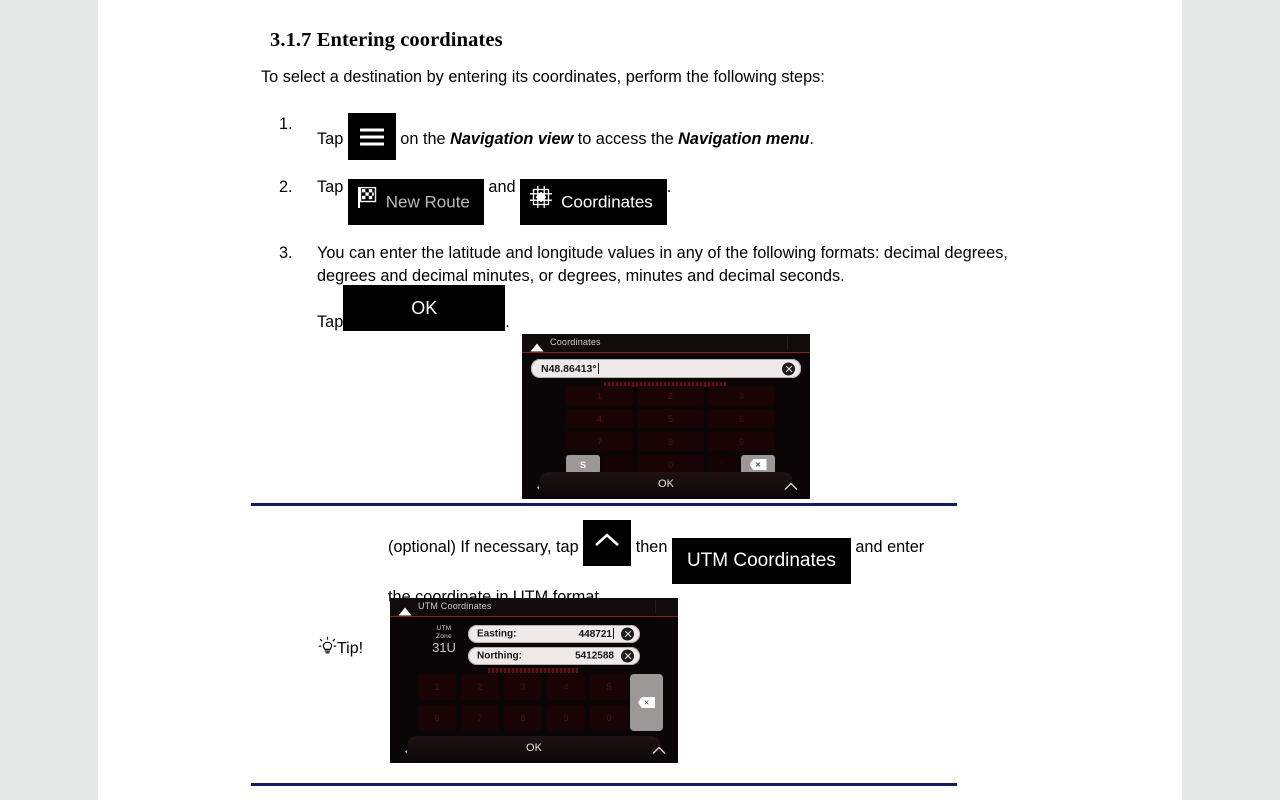  I want to click on step-2-body: Tap New Route and Coordinates., so click(466, 202).